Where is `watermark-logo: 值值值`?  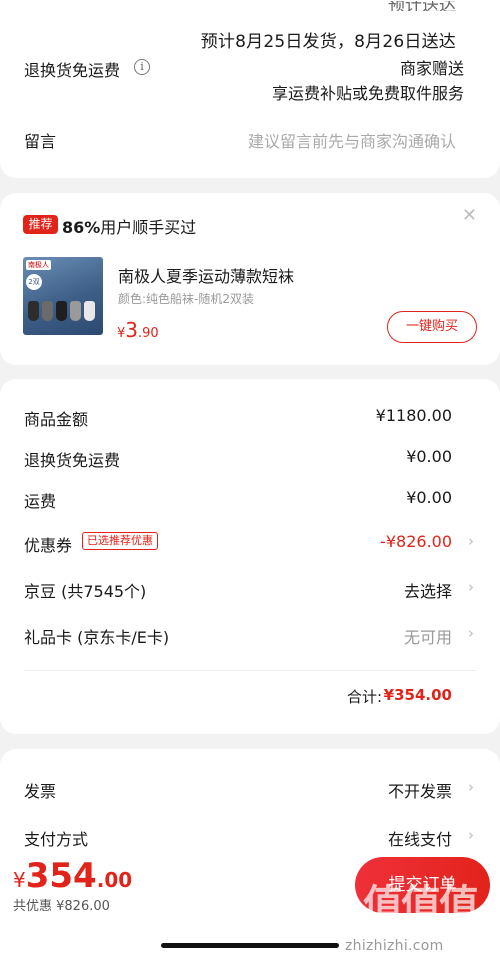 watermark-logo: 值值值 is located at coordinates (421, 905).